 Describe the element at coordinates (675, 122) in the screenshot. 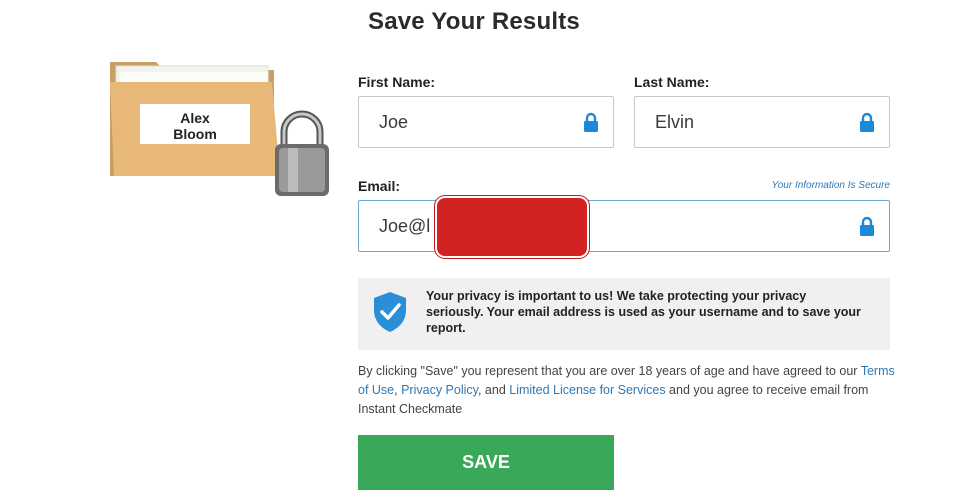

I see `last-name-value: Elvin` at that location.